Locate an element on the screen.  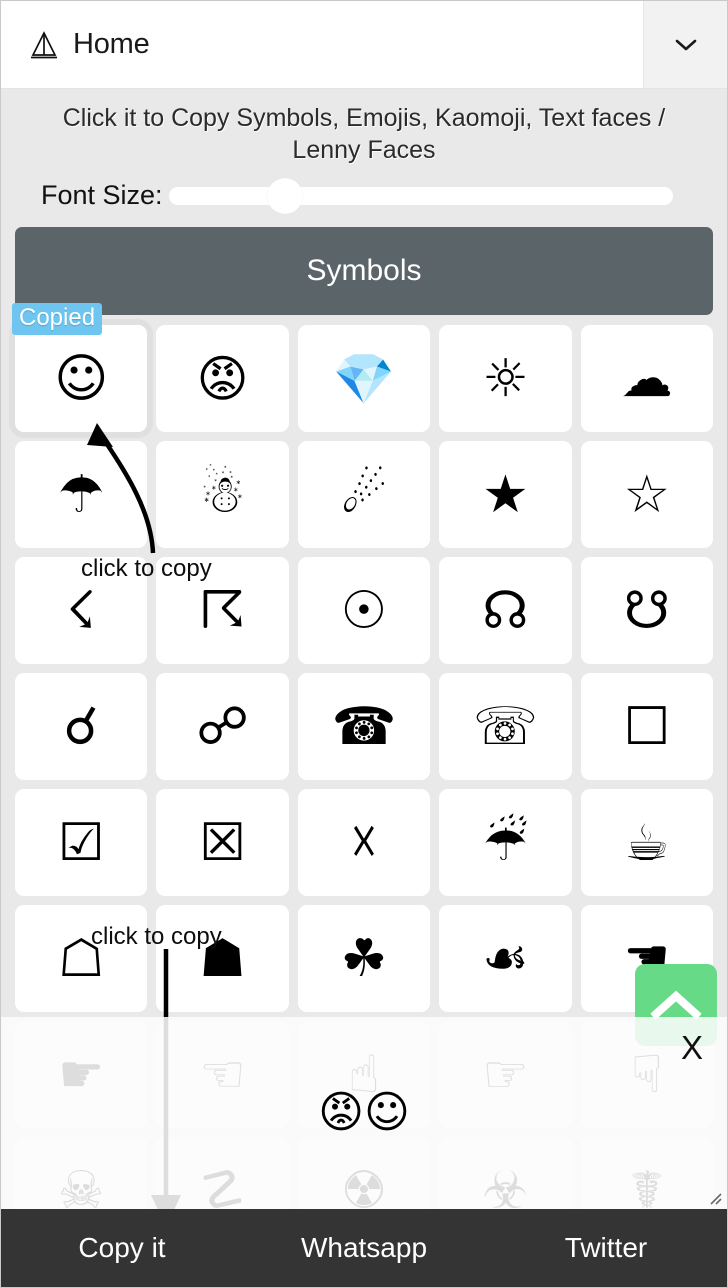
hot-beverage-emoji-icon: ☕ is located at coordinates (647, 842).